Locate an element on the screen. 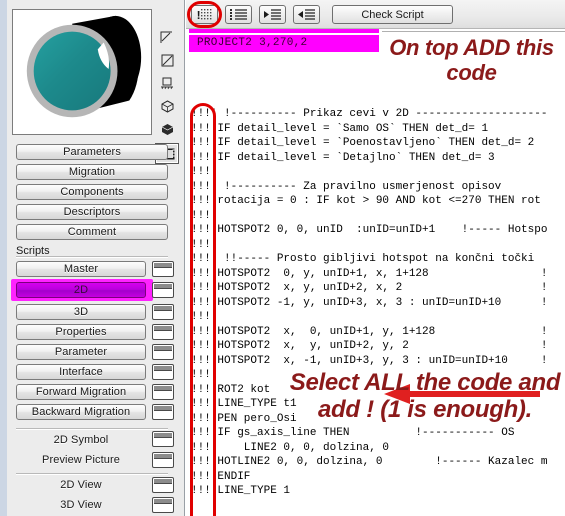 The height and width of the screenshot is (516, 565). window-icon-parameter is located at coordinates (163, 352).